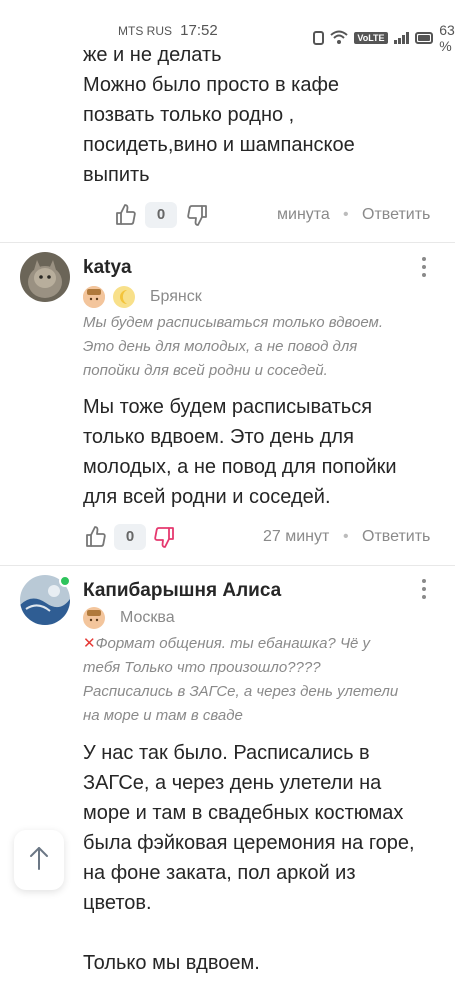 Image resolution: width=455 pixels, height=1000 pixels. Describe the element at coordinates (228, 407) in the screenshot. I see `comment-2-line: Мы тоже будем расписываться` at that location.